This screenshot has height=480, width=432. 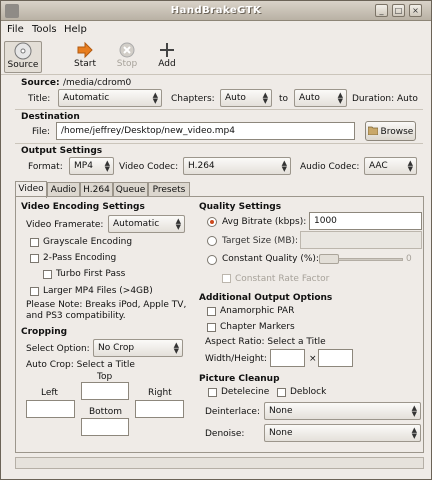 I want to click on twopass-checkbox, so click(x=34, y=258).